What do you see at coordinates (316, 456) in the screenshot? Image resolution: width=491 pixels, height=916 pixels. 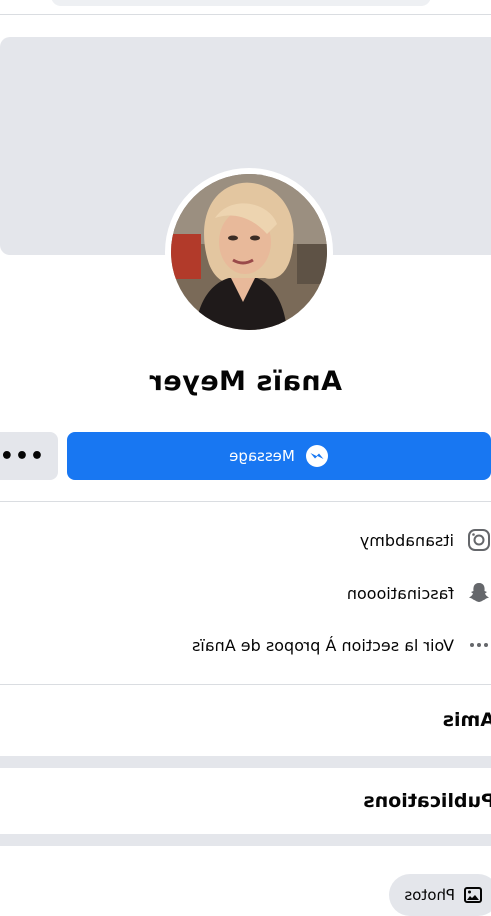 I see `messenger-icon` at bounding box center [316, 456].